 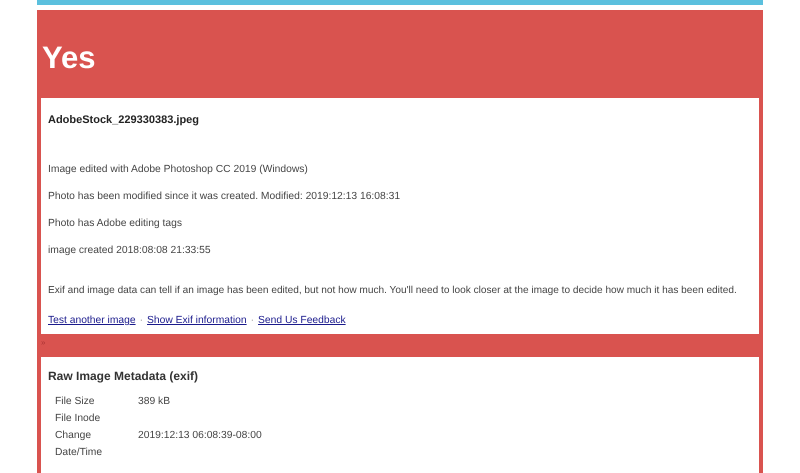 I want to click on field-value: 2019:12:13 06:08:39-08:00, so click(x=200, y=436).